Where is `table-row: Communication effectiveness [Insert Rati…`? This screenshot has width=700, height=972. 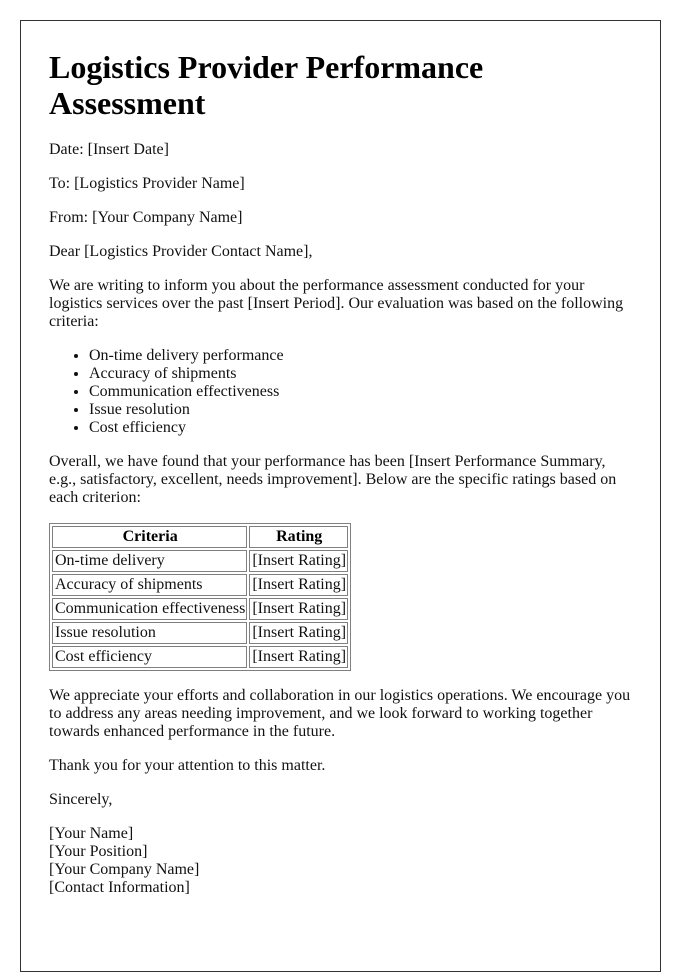
table-row: Communication effectiveness [Insert Rati… is located at coordinates (200, 609).